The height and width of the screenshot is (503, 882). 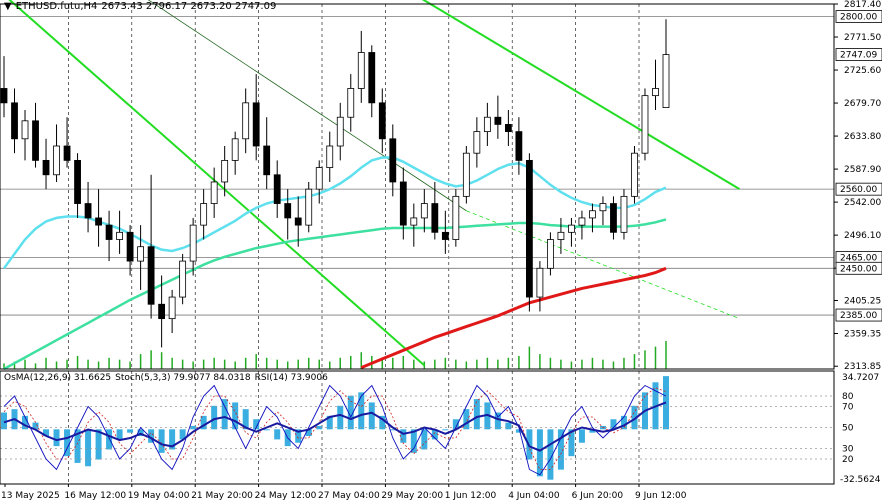 I want to click on price-label: 2560.00, so click(x=858, y=190).